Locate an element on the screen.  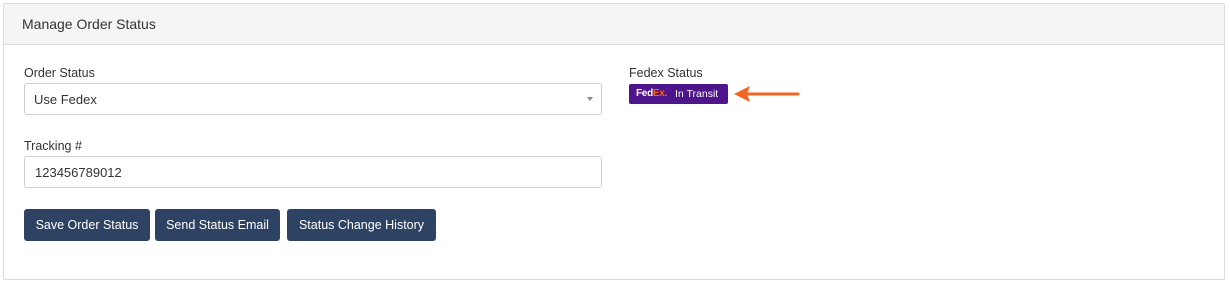
chevron-down-icon is located at coordinates (590, 99).